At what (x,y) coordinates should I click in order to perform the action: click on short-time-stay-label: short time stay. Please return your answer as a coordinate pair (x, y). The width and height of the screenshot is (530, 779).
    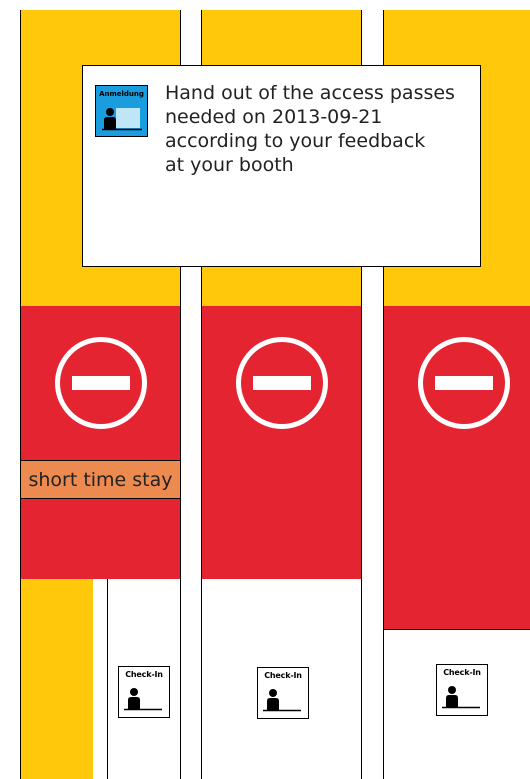
    Looking at the image, I should click on (100, 479).